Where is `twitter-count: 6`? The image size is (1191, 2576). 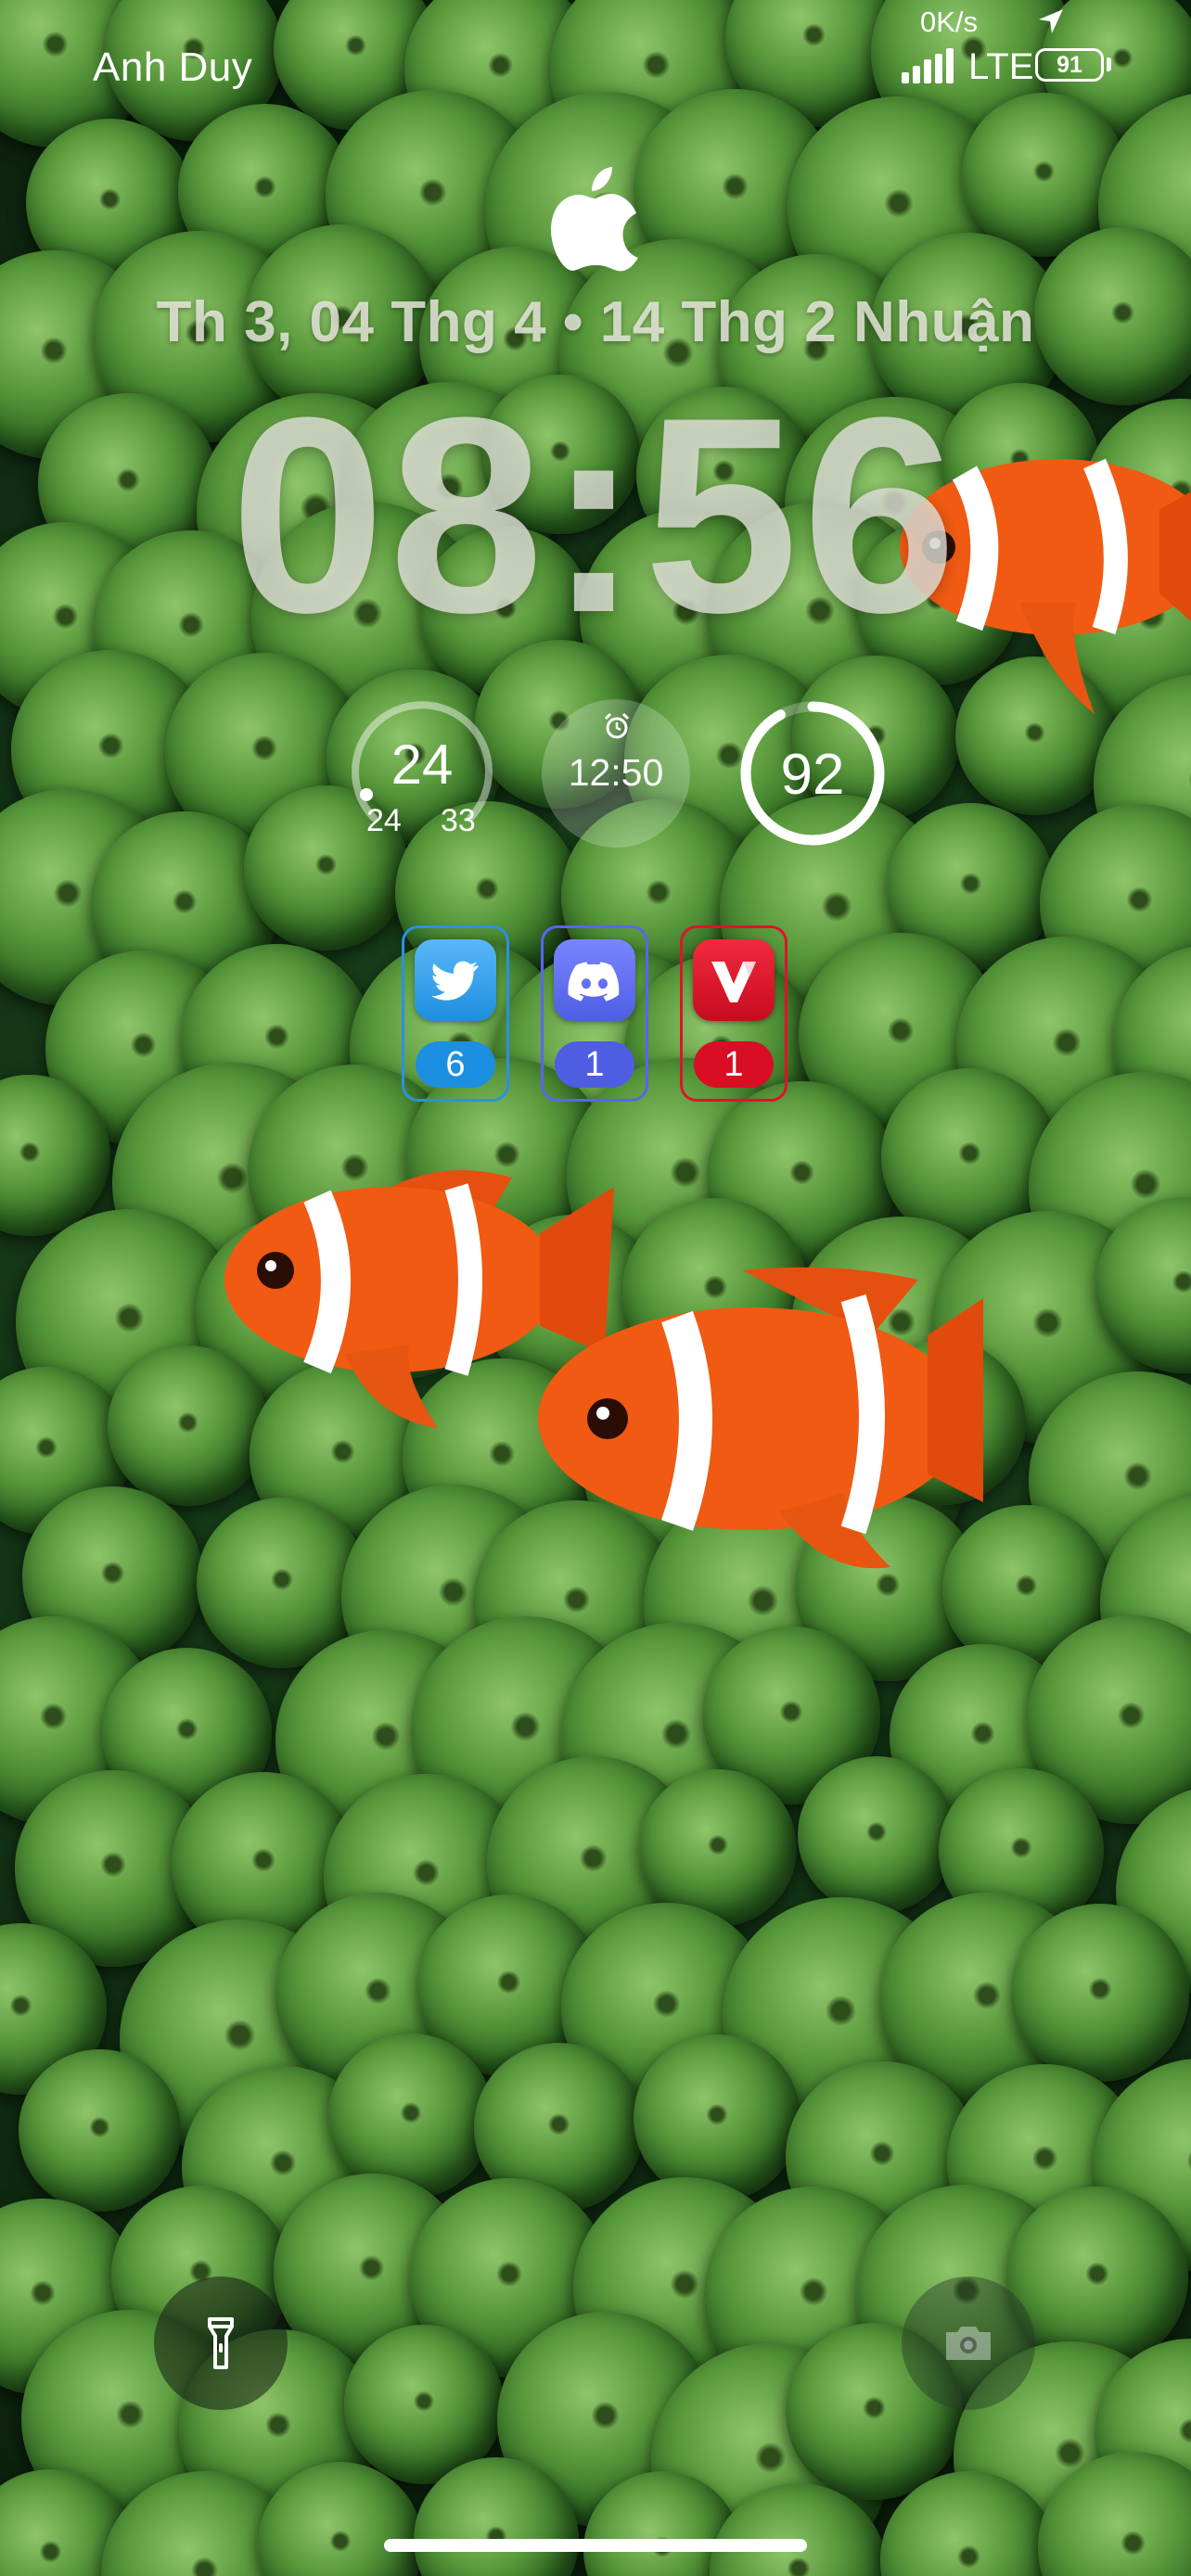 twitter-count: 6 is located at coordinates (455, 1064).